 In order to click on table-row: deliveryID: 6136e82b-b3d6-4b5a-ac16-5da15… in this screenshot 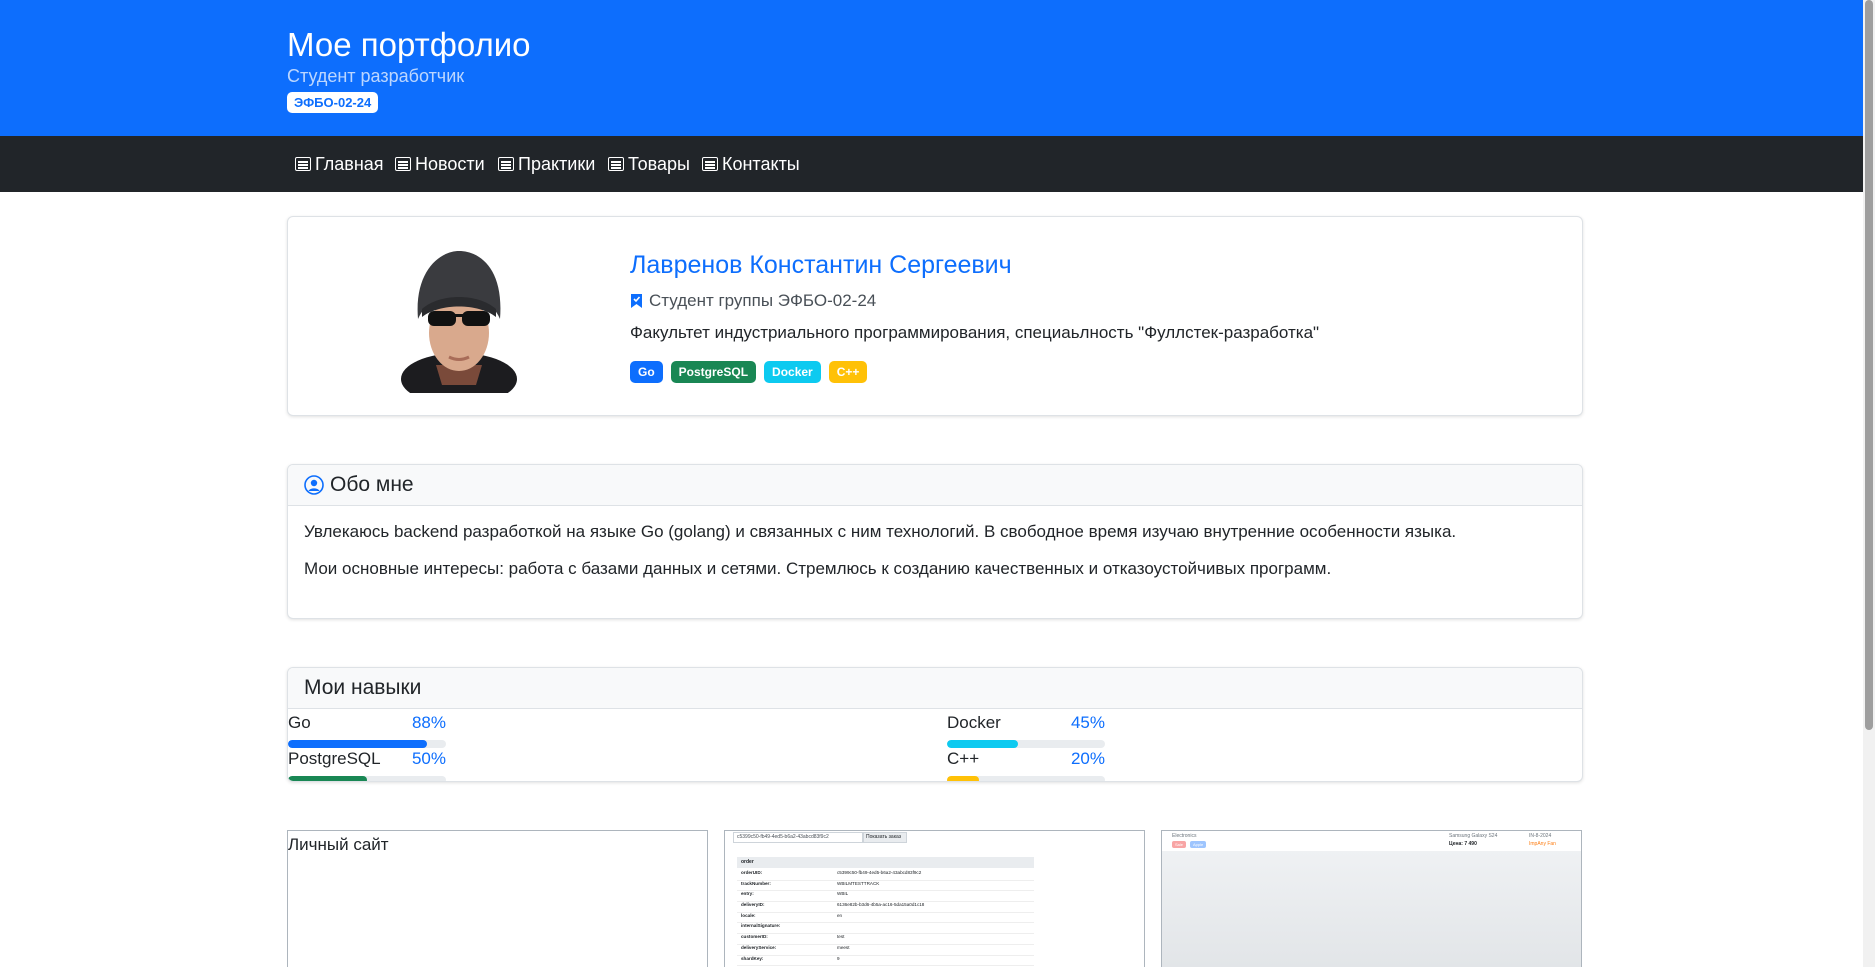, I will do `click(885, 907)`.